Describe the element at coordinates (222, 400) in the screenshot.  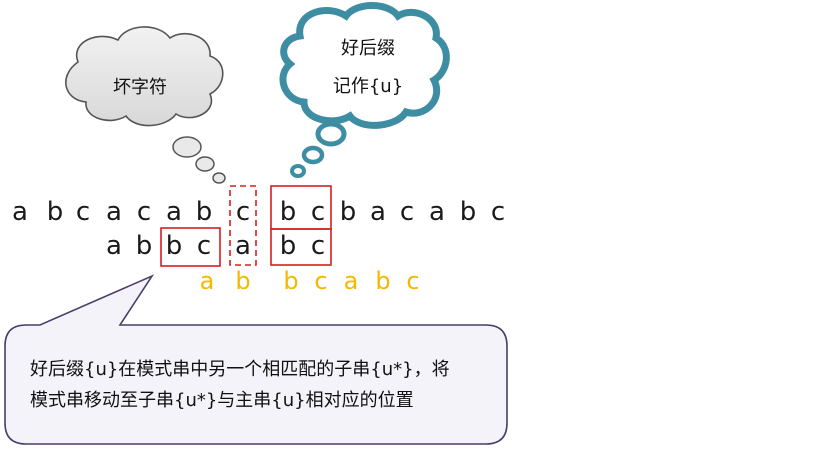
I see `callout-line-2: 模式串移动至子串{u*}与主串{u}相对应的位置` at that location.